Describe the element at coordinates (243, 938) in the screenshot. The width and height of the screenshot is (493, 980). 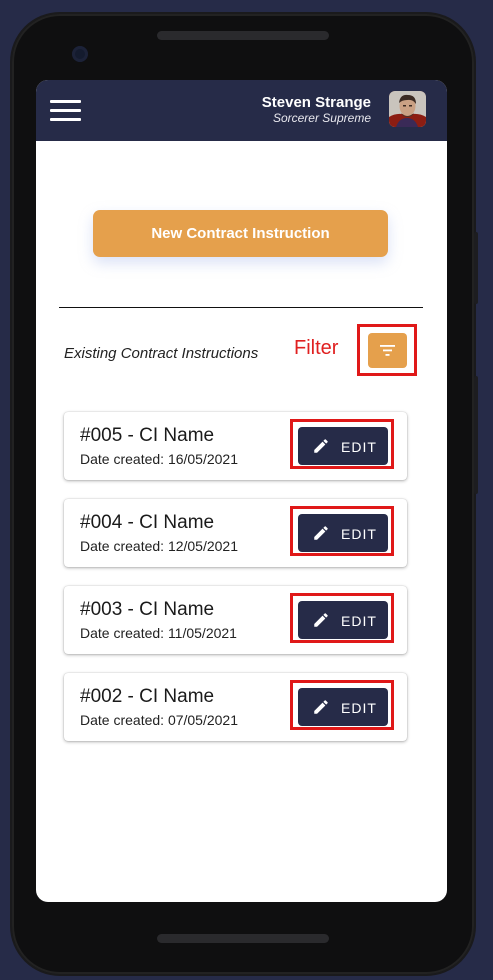
I see `phone-bottom-speaker` at that location.